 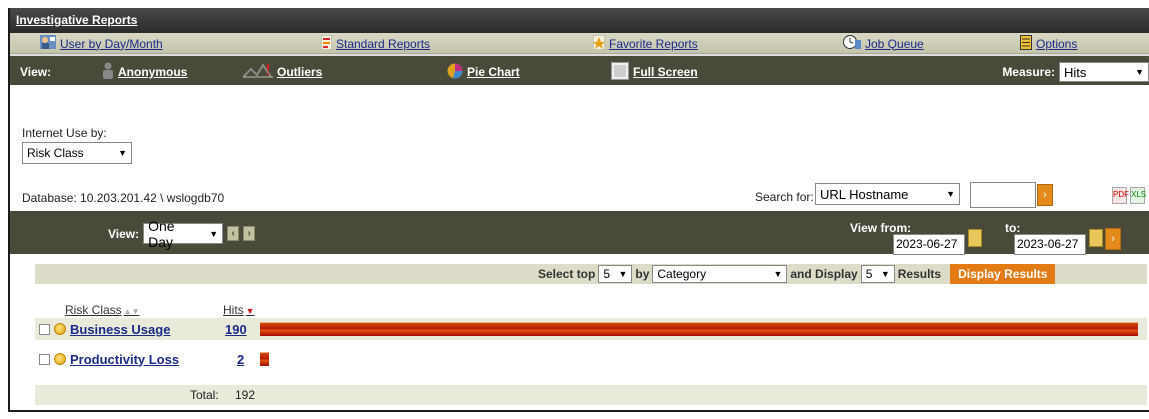 What do you see at coordinates (1003, 274) in the screenshot?
I see `display-results-button: Display Results` at bounding box center [1003, 274].